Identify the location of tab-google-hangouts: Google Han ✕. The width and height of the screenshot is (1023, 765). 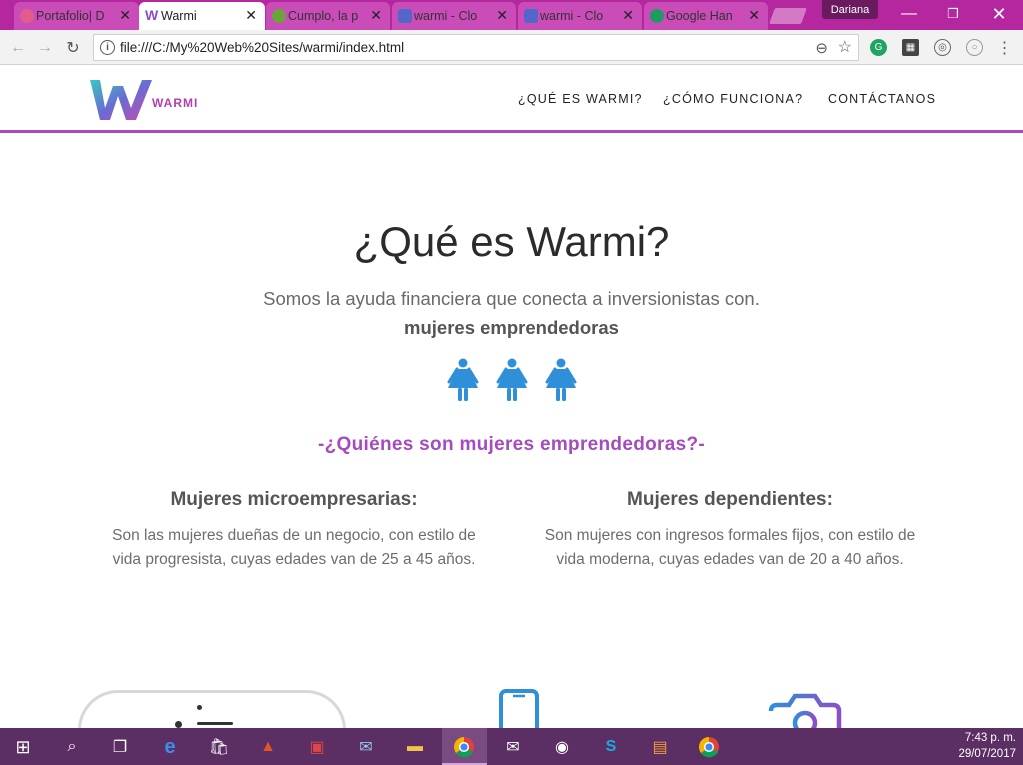
(706, 16).